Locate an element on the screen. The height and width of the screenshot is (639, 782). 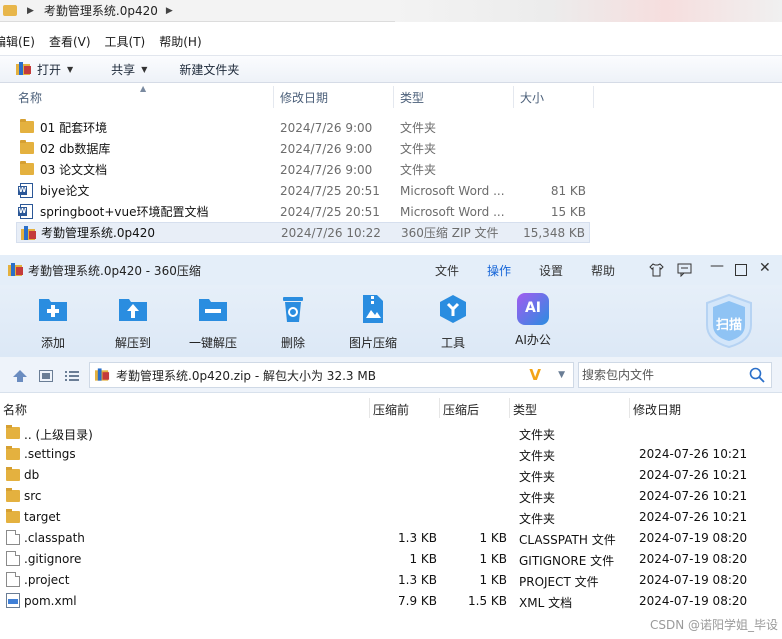
menu-help: 帮助 is located at coordinates (603, 270).